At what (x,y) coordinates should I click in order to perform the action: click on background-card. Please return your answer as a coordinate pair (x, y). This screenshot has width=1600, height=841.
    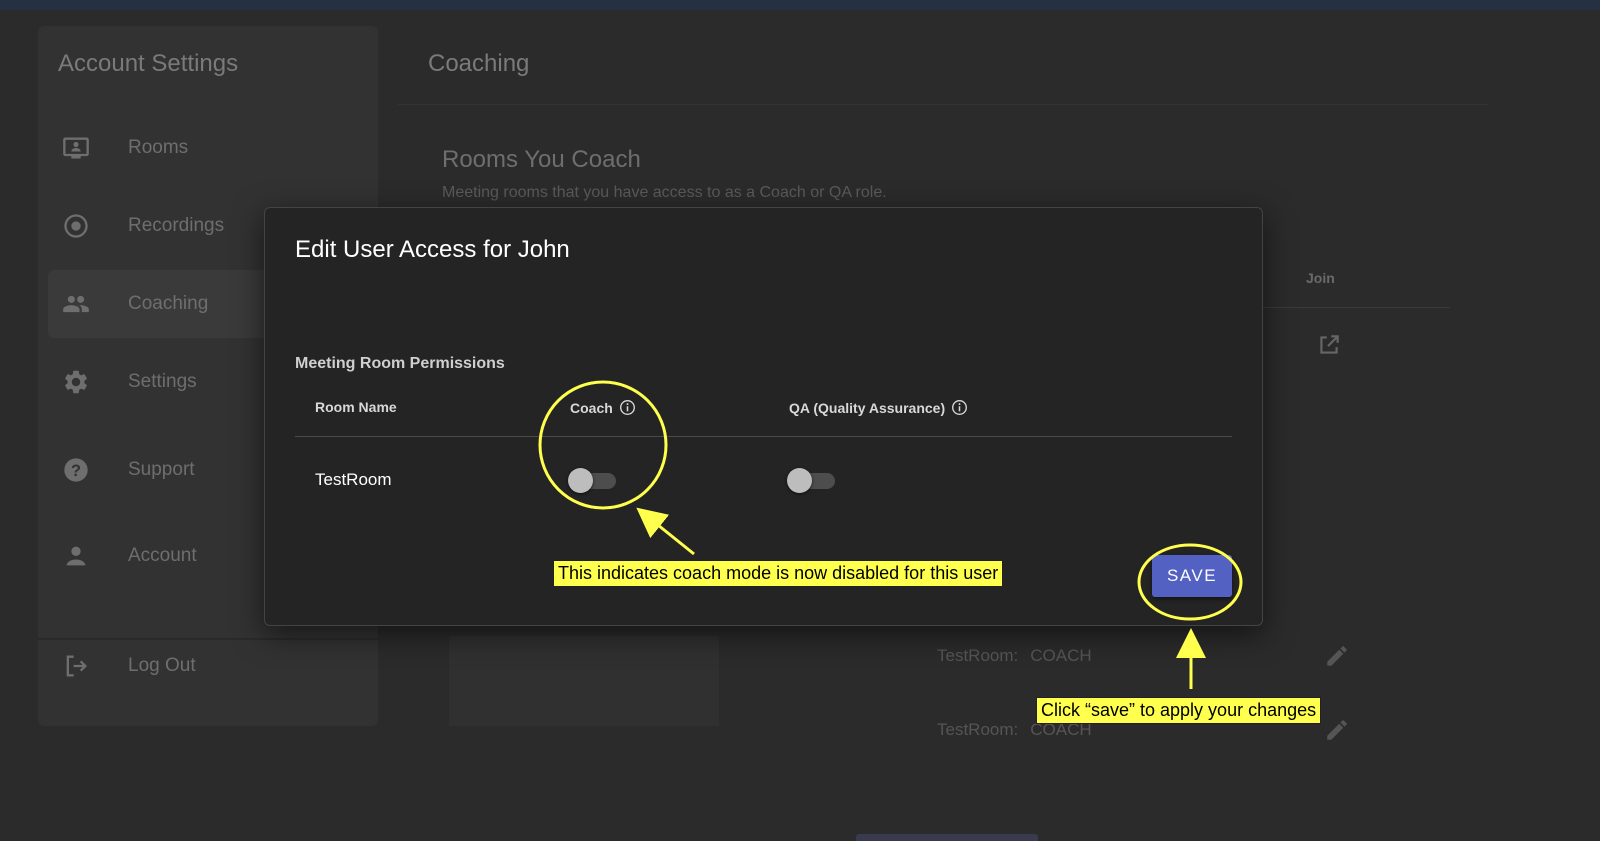
    Looking at the image, I should click on (584, 681).